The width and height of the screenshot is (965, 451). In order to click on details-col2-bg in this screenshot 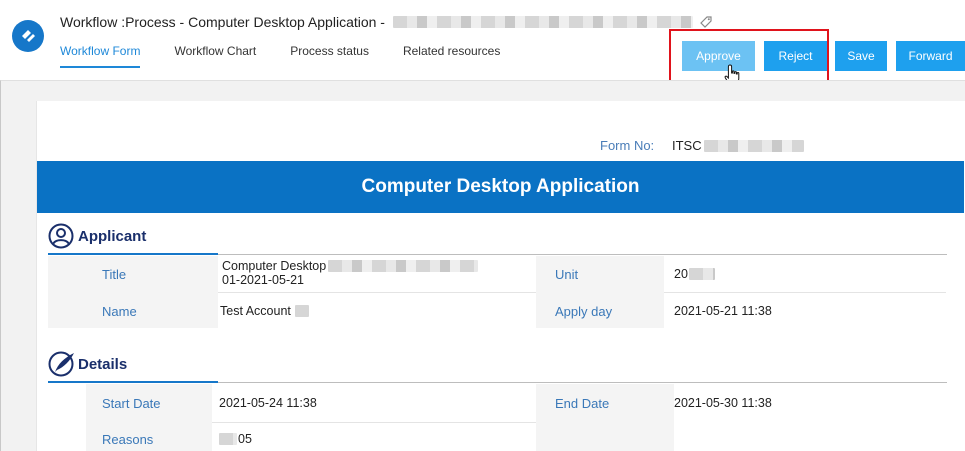, I will do `click(374, 417)`.